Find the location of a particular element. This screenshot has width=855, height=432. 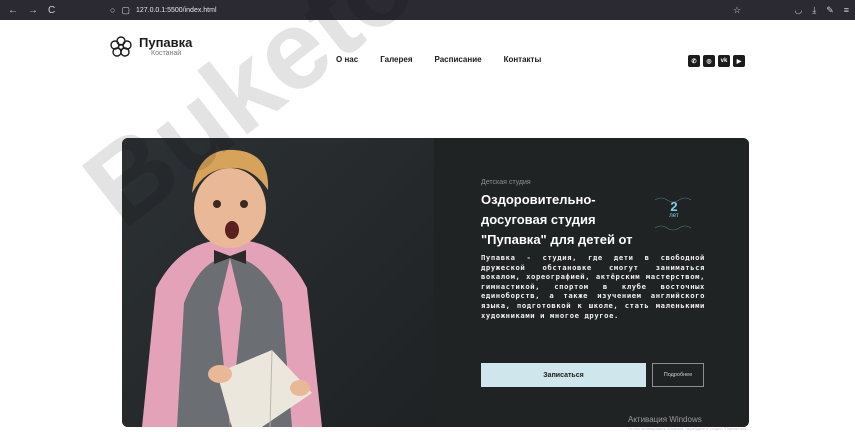

vk-icon: vk is located at coordinates (724, 61).